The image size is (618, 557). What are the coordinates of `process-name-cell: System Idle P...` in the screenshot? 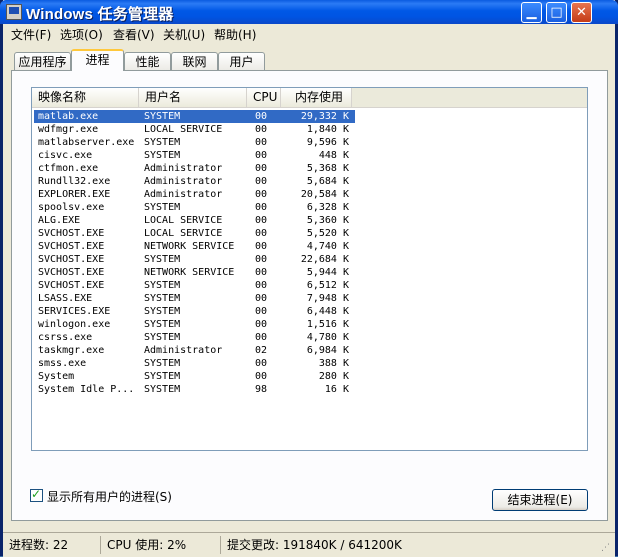 It's located at (86, 389).